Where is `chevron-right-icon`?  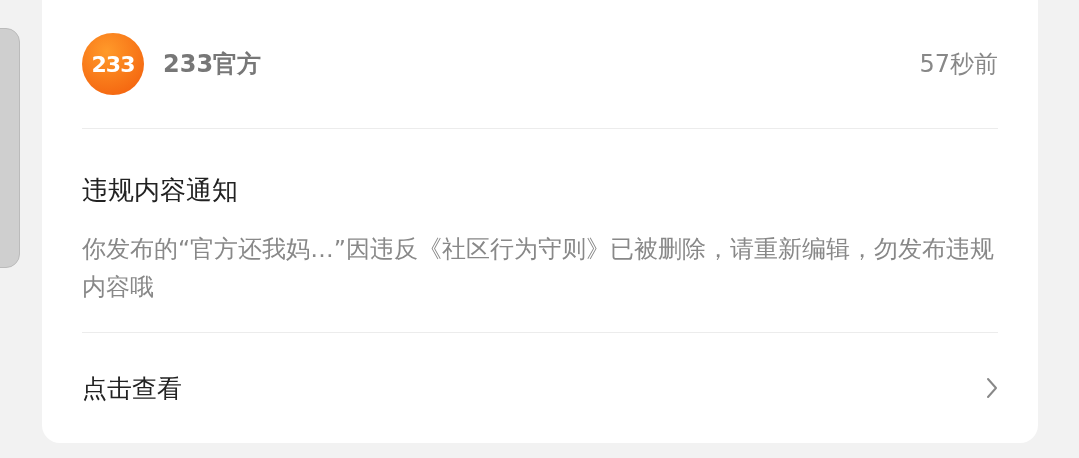
chevron-right-icon is located at coordinates (992, 388).